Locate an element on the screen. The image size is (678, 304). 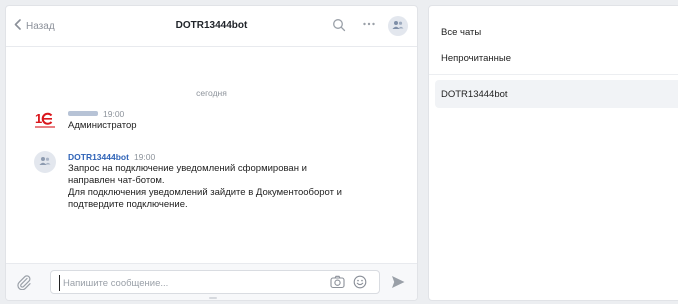
message-body: 19:00 Администратор is located at coordinates (238, 120).